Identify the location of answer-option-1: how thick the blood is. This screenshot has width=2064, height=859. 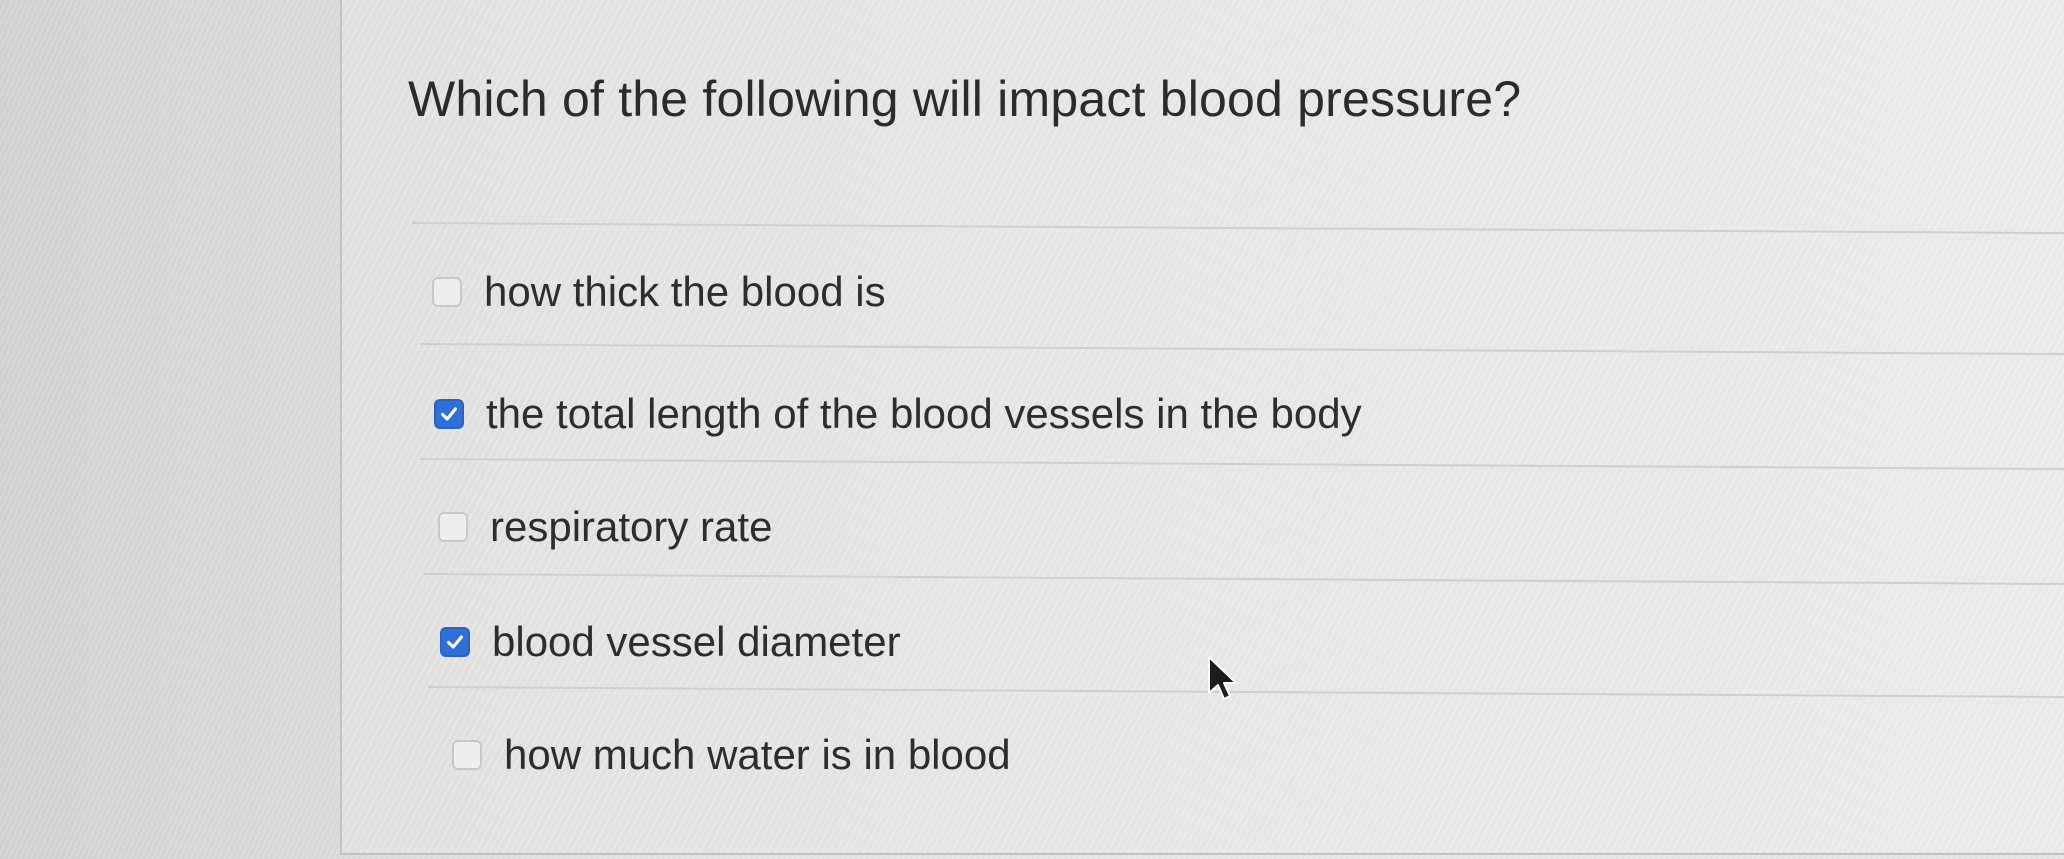
(659, 292).